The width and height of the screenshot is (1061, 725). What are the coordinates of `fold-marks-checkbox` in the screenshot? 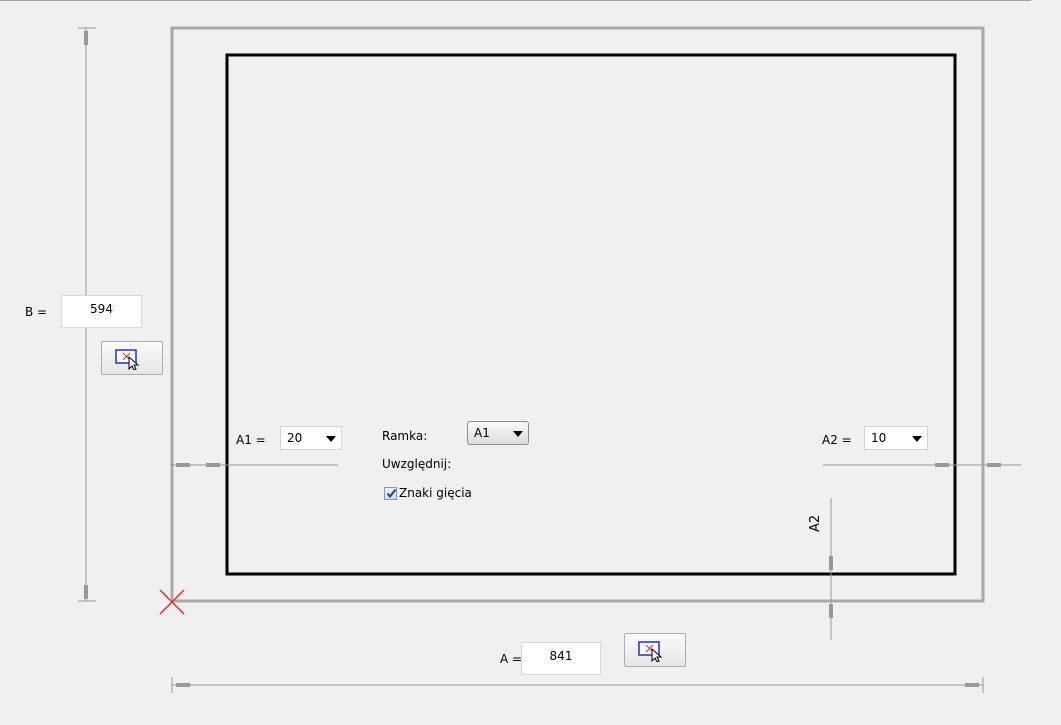 It's located at (390, 493).